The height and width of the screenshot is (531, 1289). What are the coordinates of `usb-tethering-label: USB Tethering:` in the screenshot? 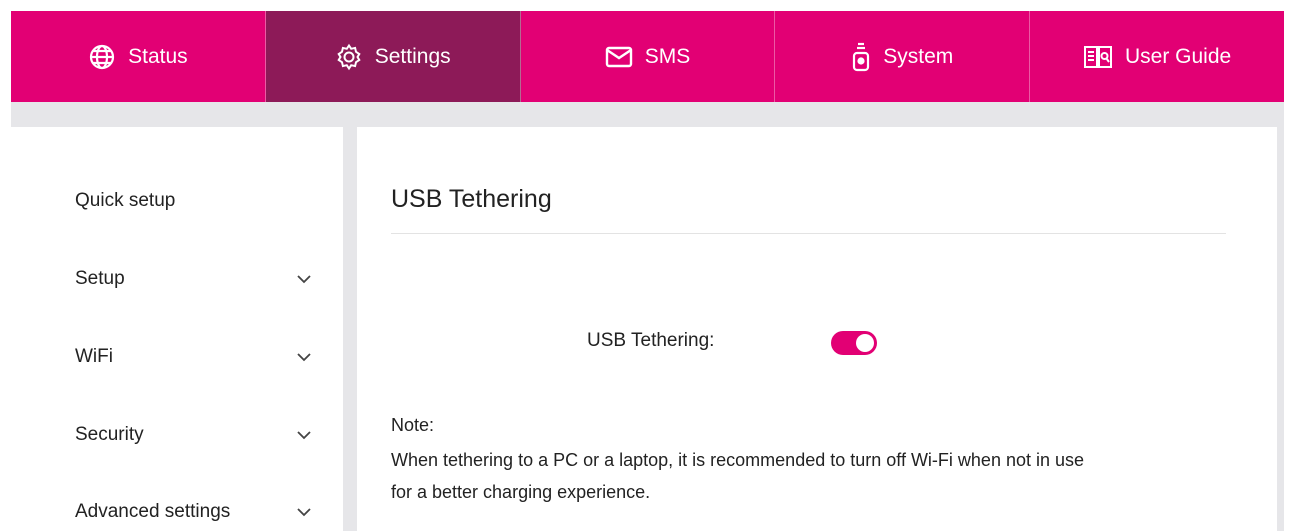 It's located at (651, 340).